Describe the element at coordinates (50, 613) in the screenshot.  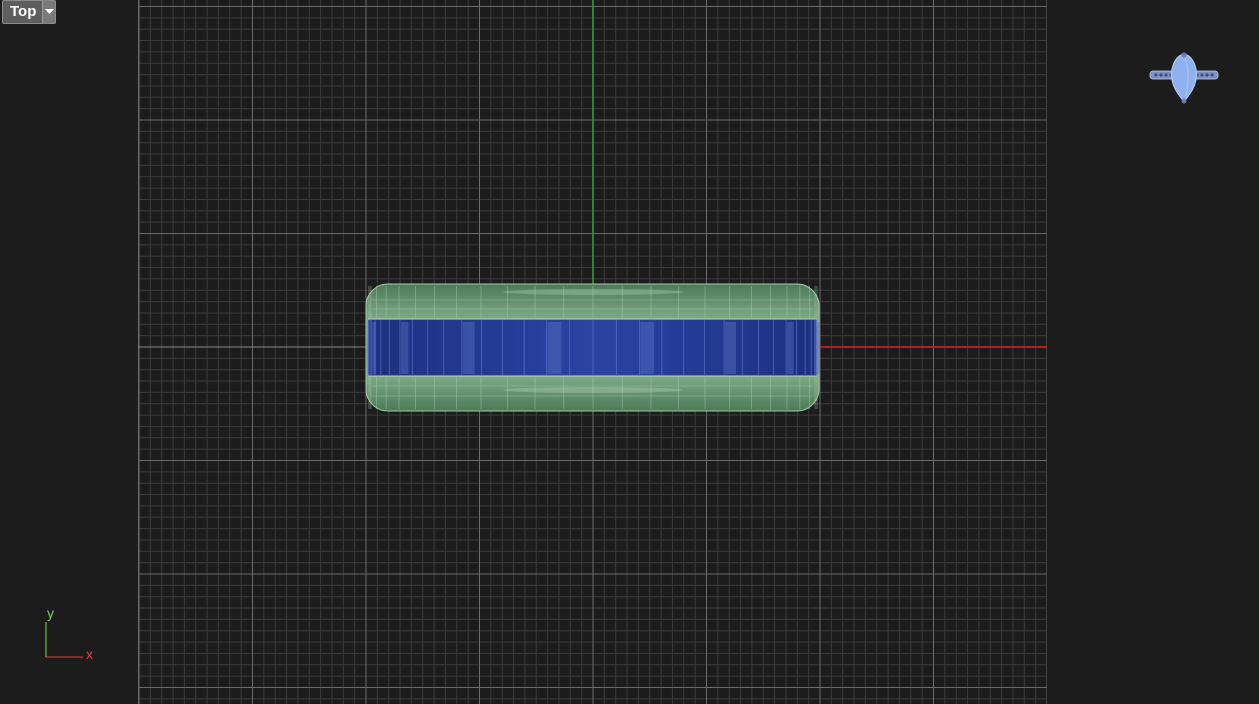
I see `y-axis-label: y` at that location.